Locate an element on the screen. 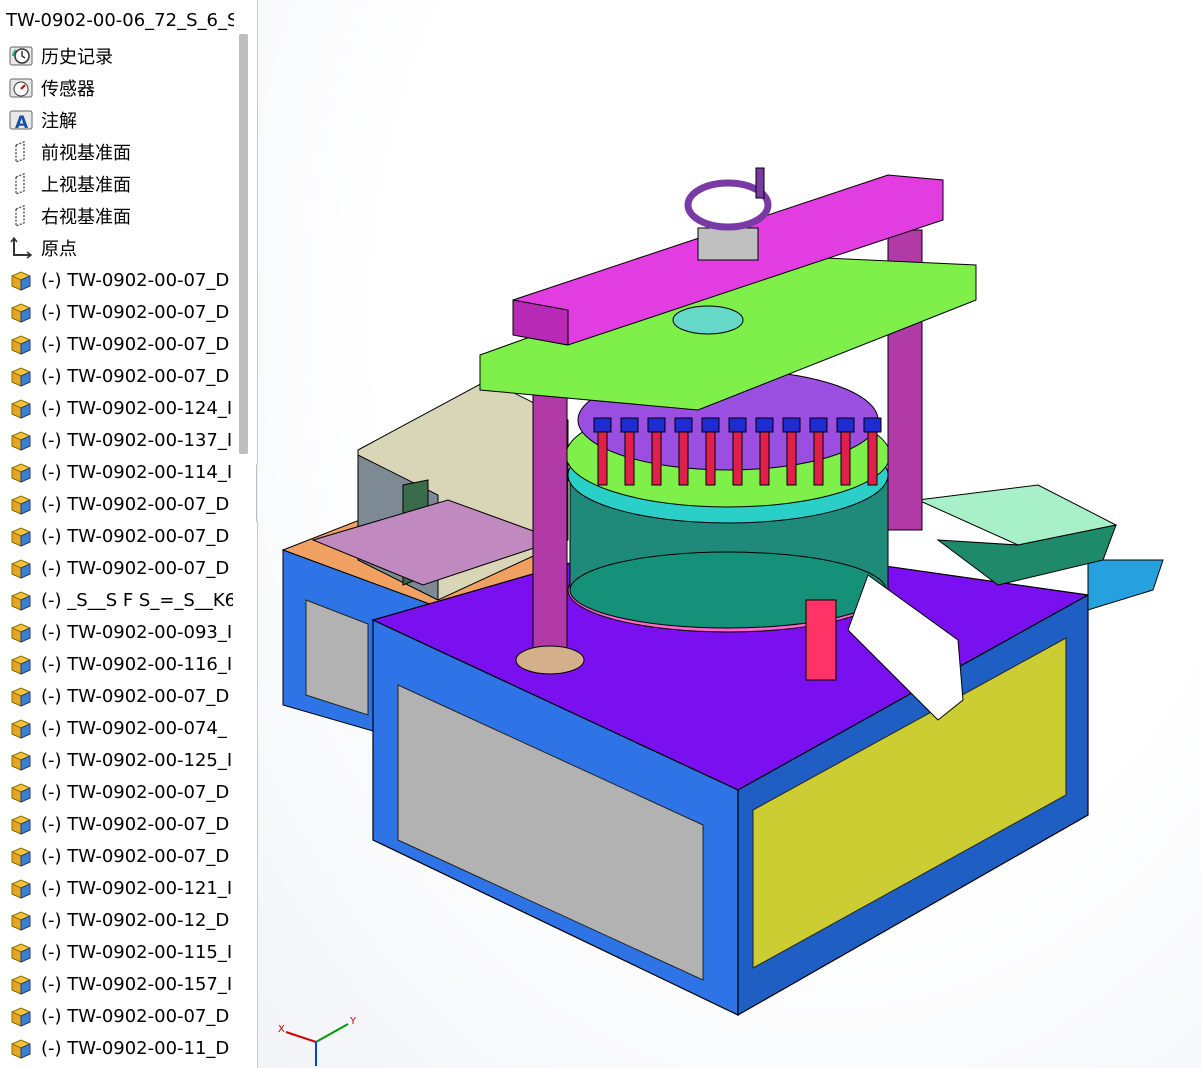 The height and width of the screenshot is (1068, 1201). tree-item-label: (-) TW-0902-00-124_I is located at coordinates (137, 408).